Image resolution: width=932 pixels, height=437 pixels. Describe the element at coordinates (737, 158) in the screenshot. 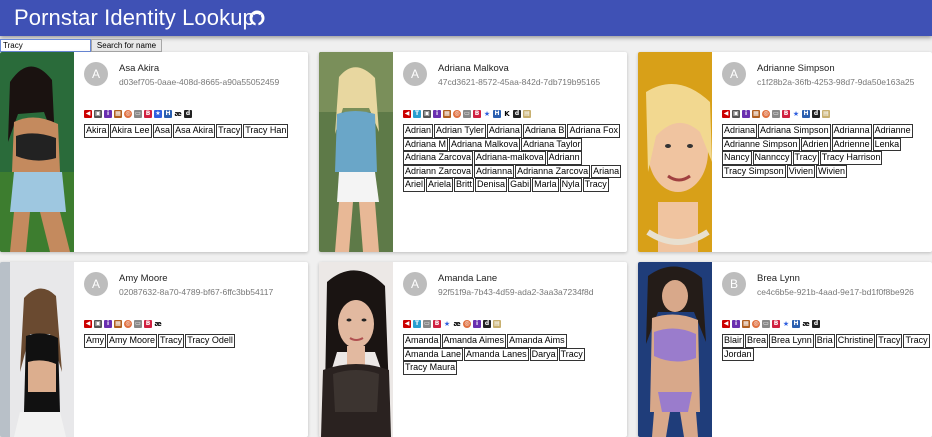

I see `alias-chip: Nancy` at that location.